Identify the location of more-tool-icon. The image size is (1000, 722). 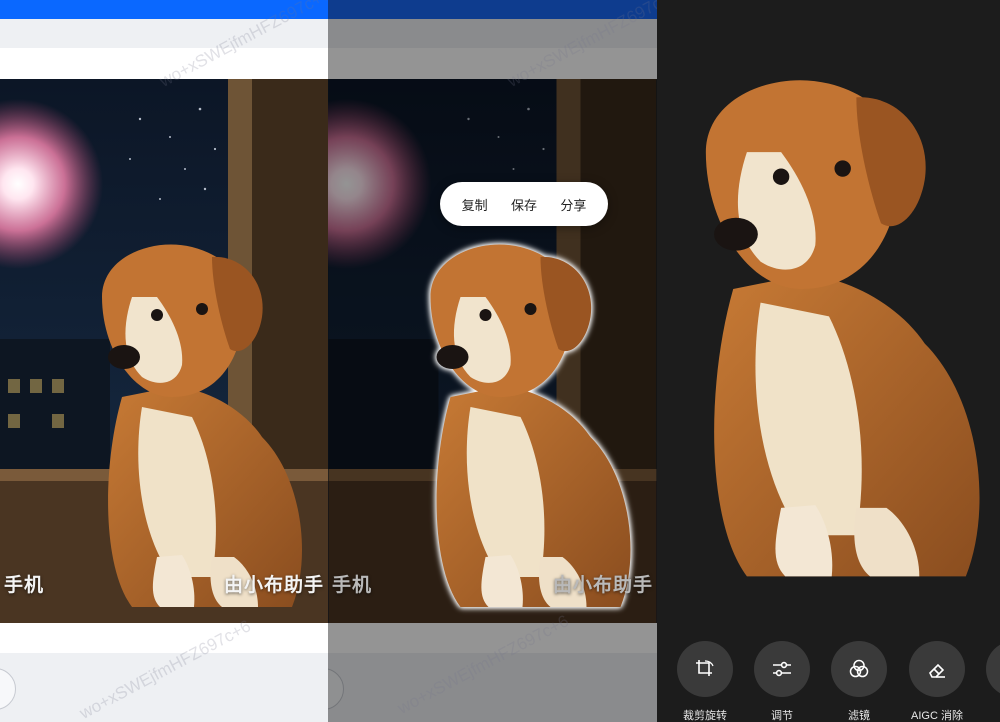
(993, 669).